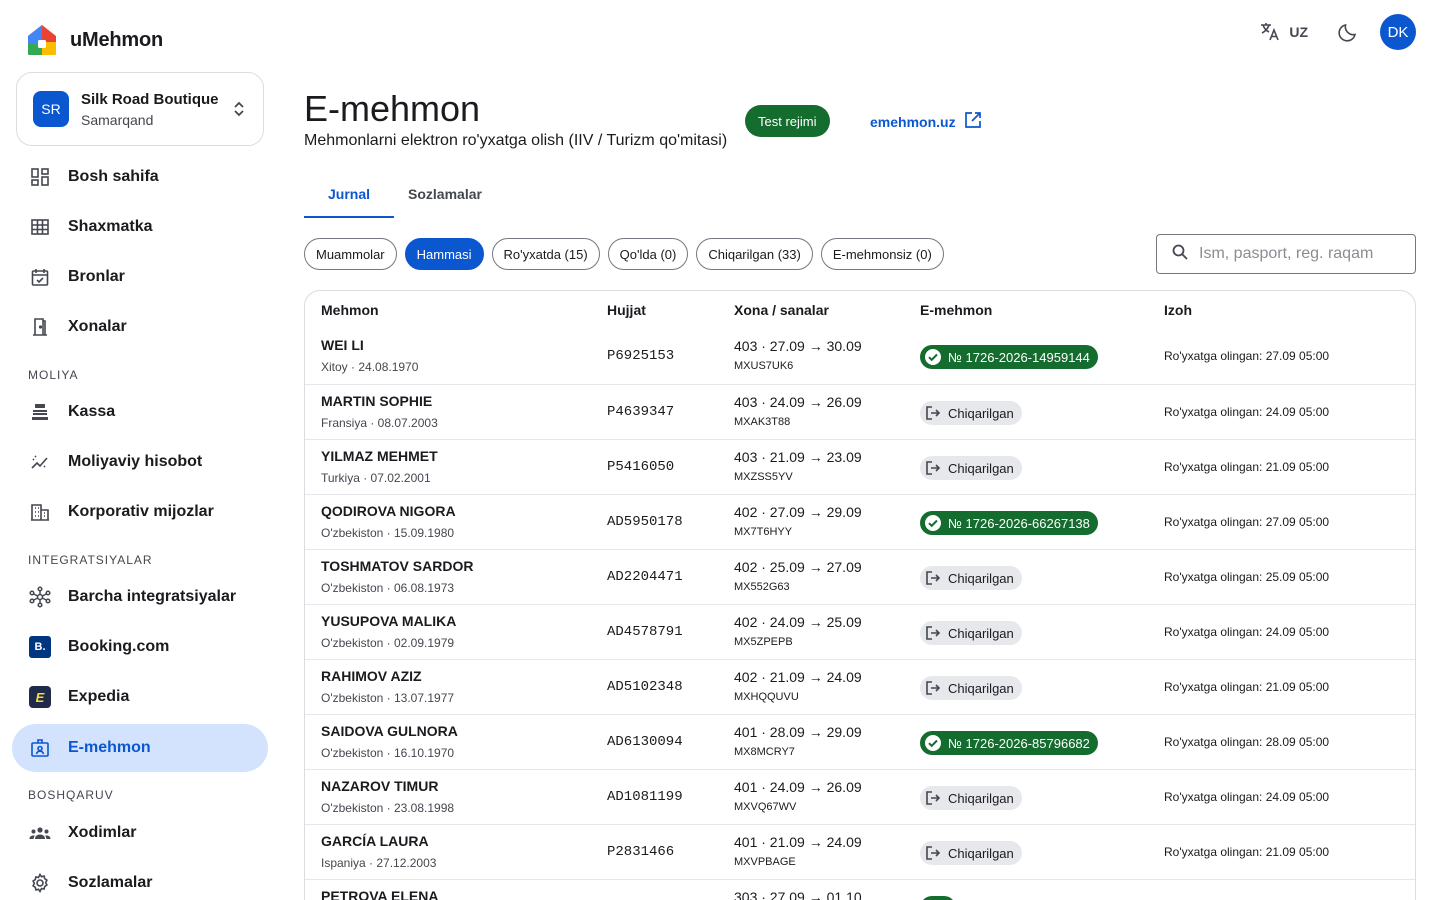 This screenshot has height=900, width=1440. Describe the element at coordinates (349, 194) in the screenshot. I see `tab-journal: Jurnal` at that location.